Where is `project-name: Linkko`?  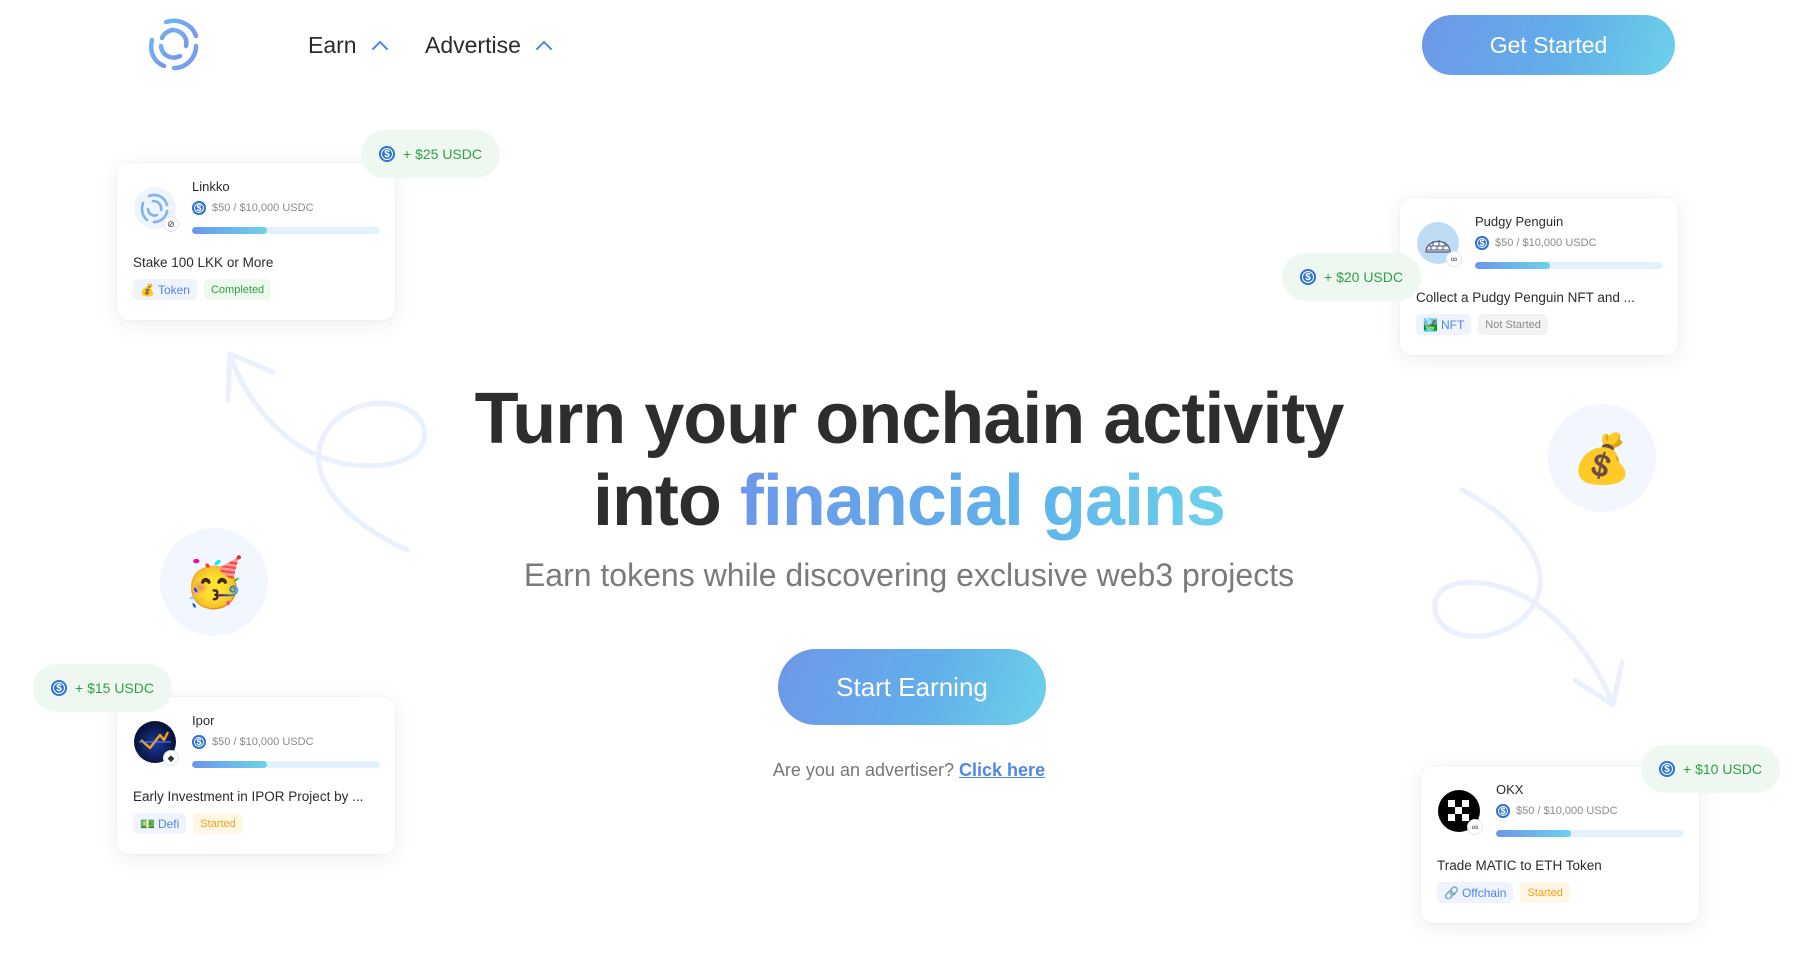
project-name: Linkko is located at coordinates (211, 186).